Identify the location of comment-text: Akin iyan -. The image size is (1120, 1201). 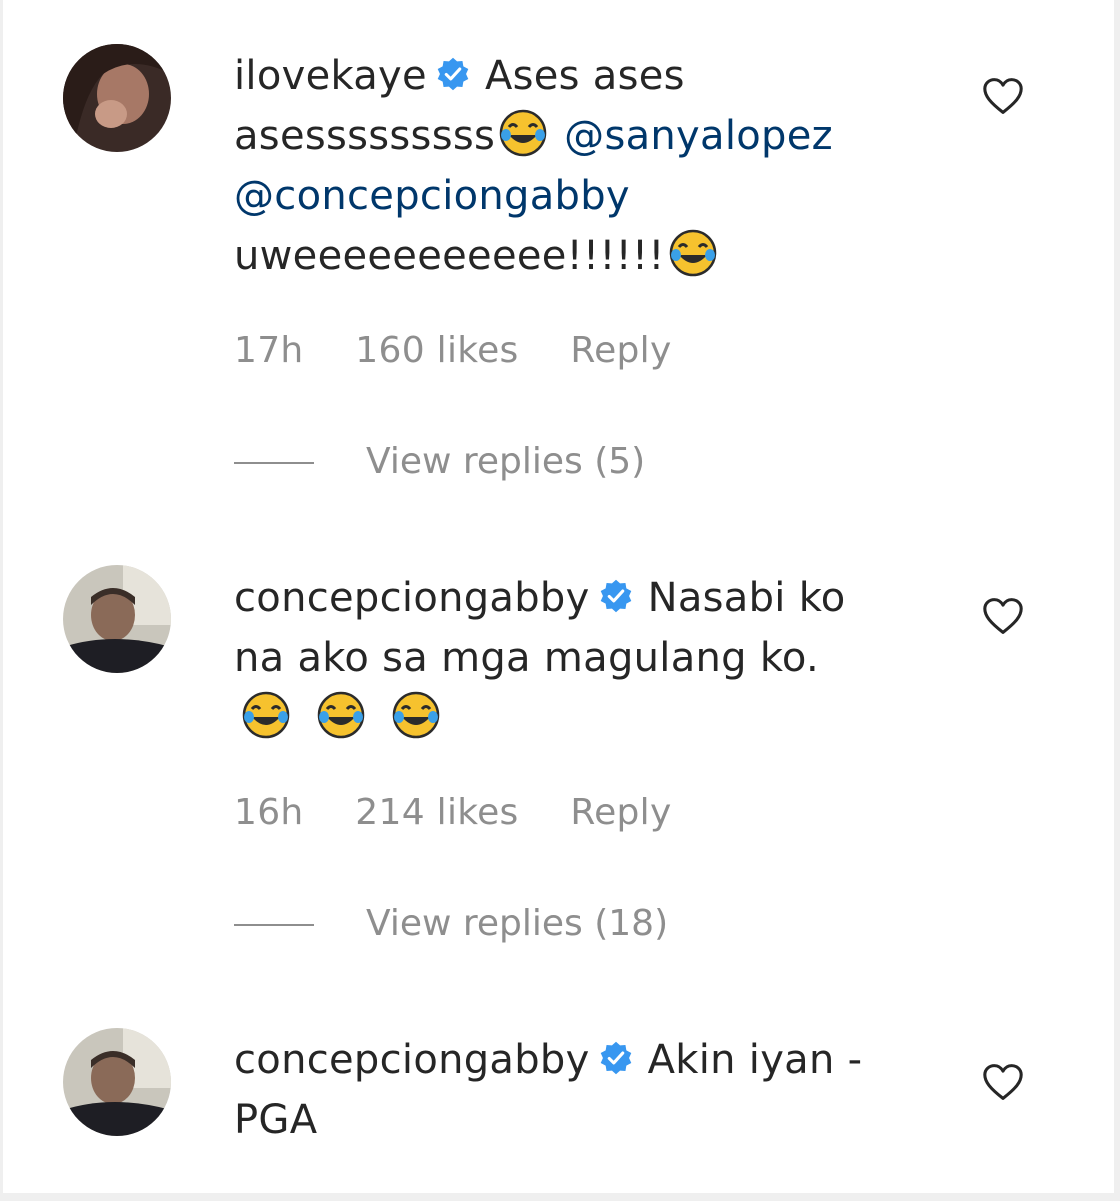
(755, 1060).